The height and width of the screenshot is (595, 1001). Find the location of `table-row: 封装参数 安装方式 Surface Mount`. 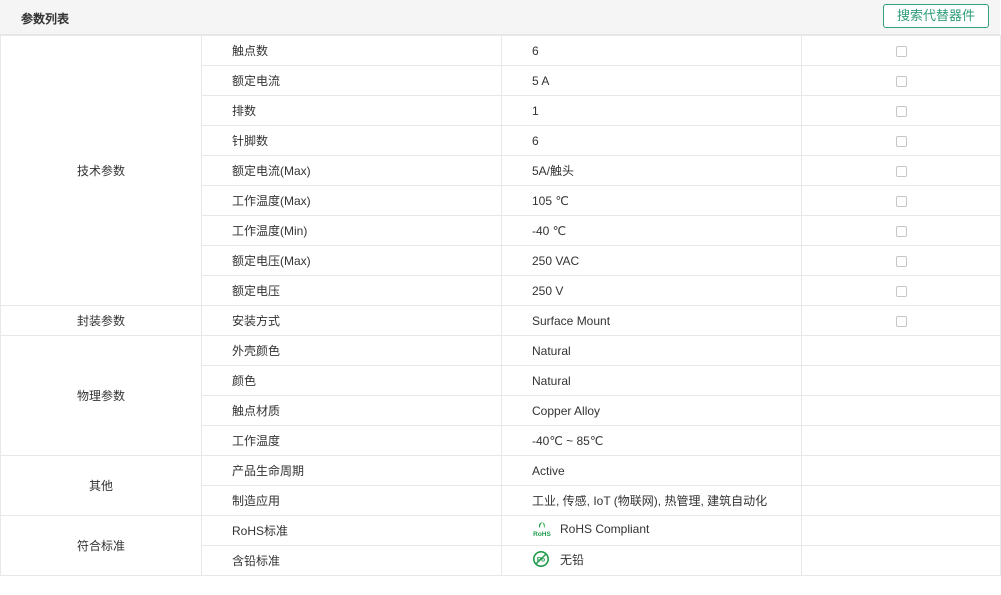

table-row: 封装参数 安装方式 Surface Mount is located at coordinates (500, 320).